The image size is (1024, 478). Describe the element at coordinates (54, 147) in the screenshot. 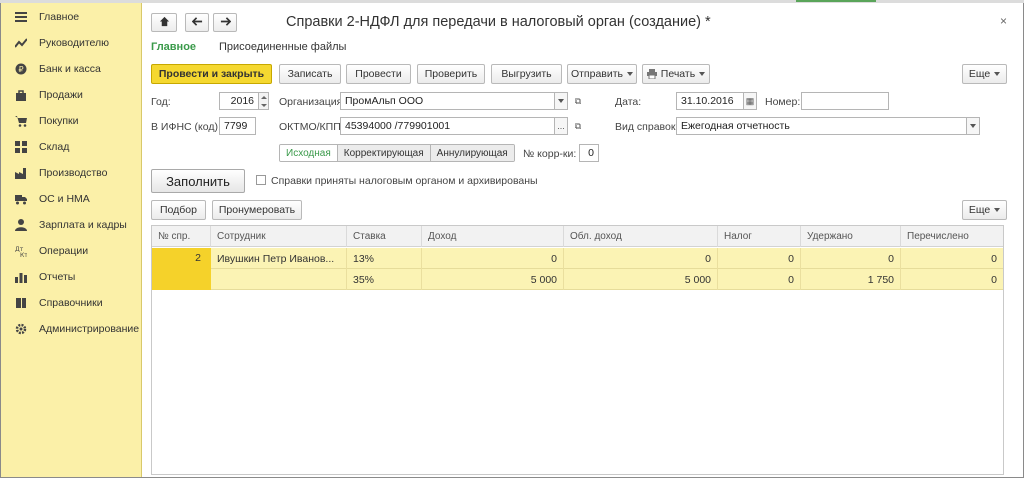

I see `sidebar-item-label: Склад` at that location.